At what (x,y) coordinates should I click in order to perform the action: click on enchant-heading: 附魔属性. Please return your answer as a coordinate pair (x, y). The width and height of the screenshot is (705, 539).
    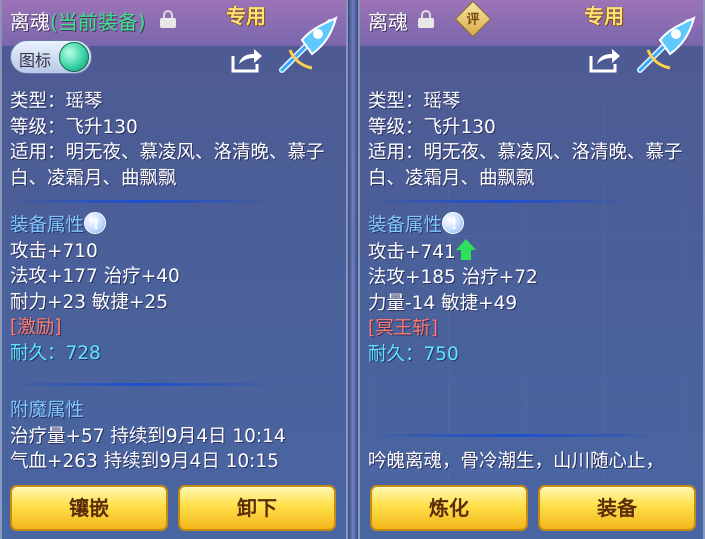
    Looking at the image, I should click on (47, 410).